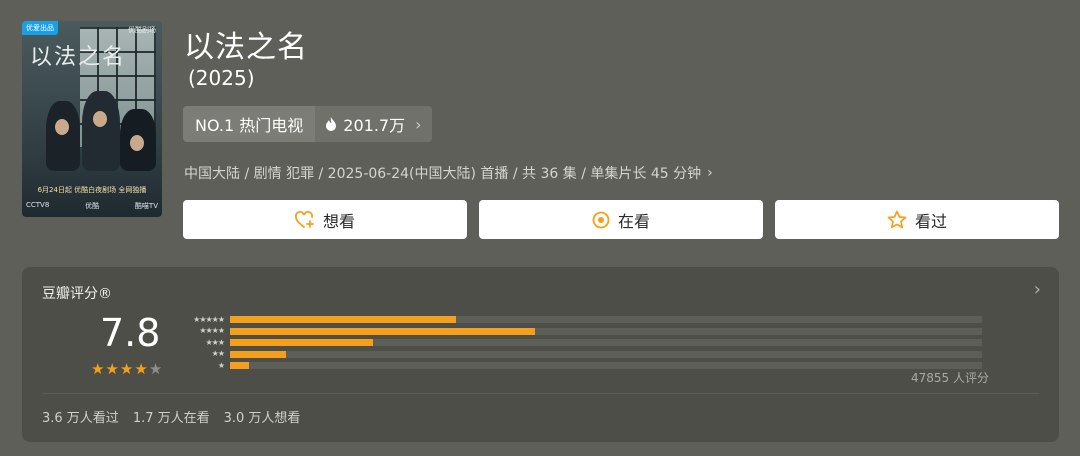 The width and height of the screenshot is (1080, 456). Describe the element at coordinates (146, 206) in the screenshot. I see `poster-platform: 酷喵TV` at that location.